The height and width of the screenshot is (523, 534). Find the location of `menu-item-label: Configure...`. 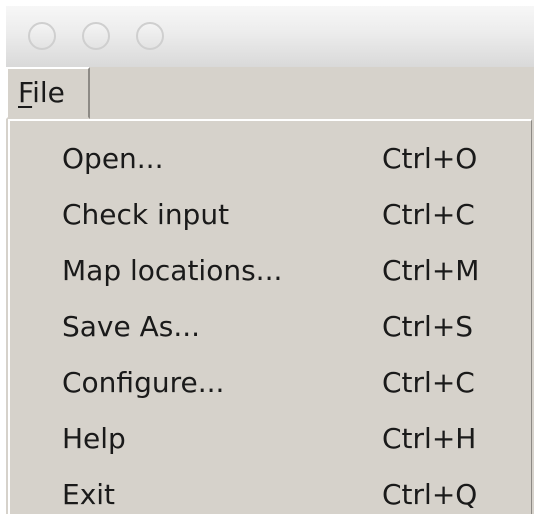

menu-item-label: Configure... is located at coordinates (143, 382).